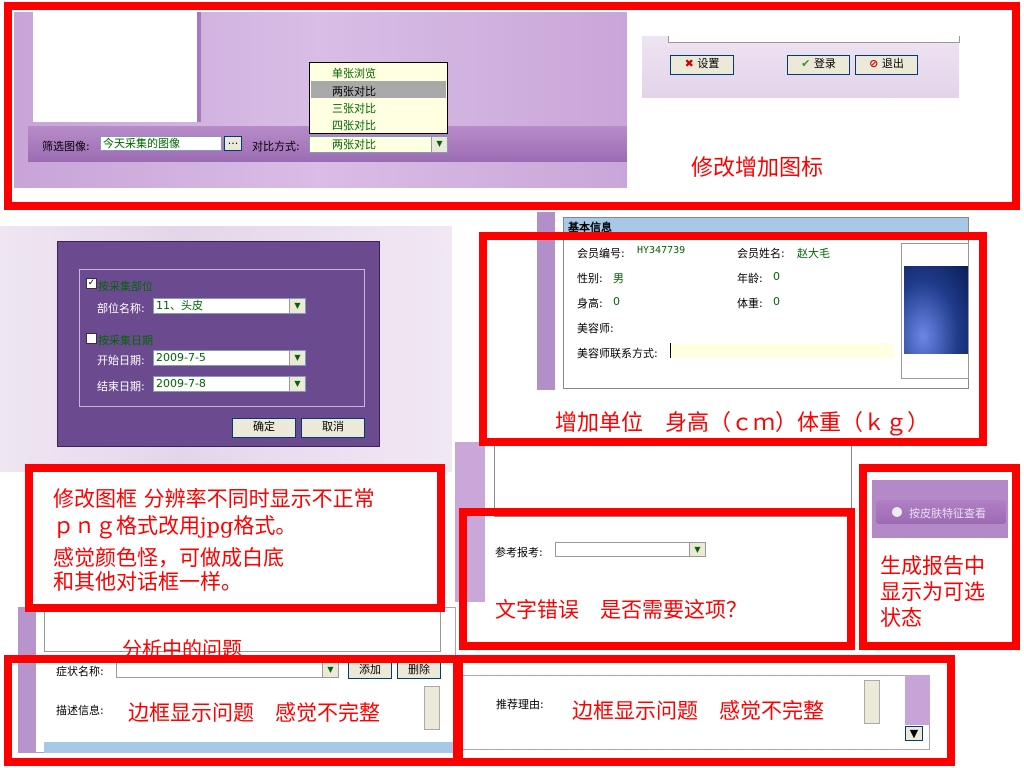  What do you see at coordinates (91, 283) in the screenshot?
I see `by-part-checkbox: ✓` at bounding box center [91, 283].